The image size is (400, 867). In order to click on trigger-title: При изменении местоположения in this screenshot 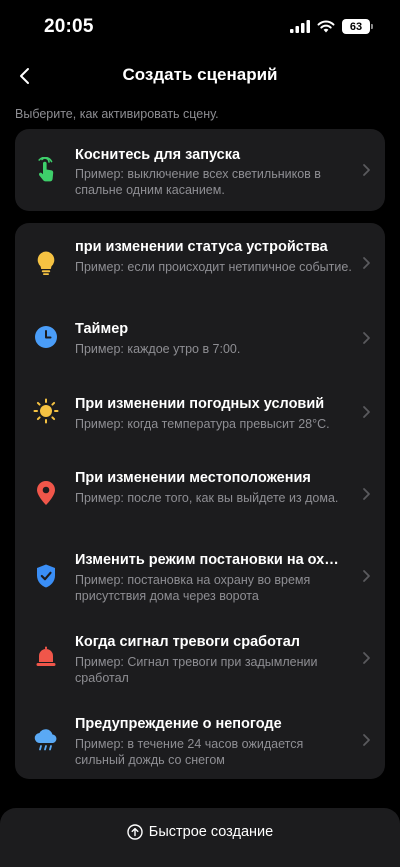, I will do `click(193, 478)`.